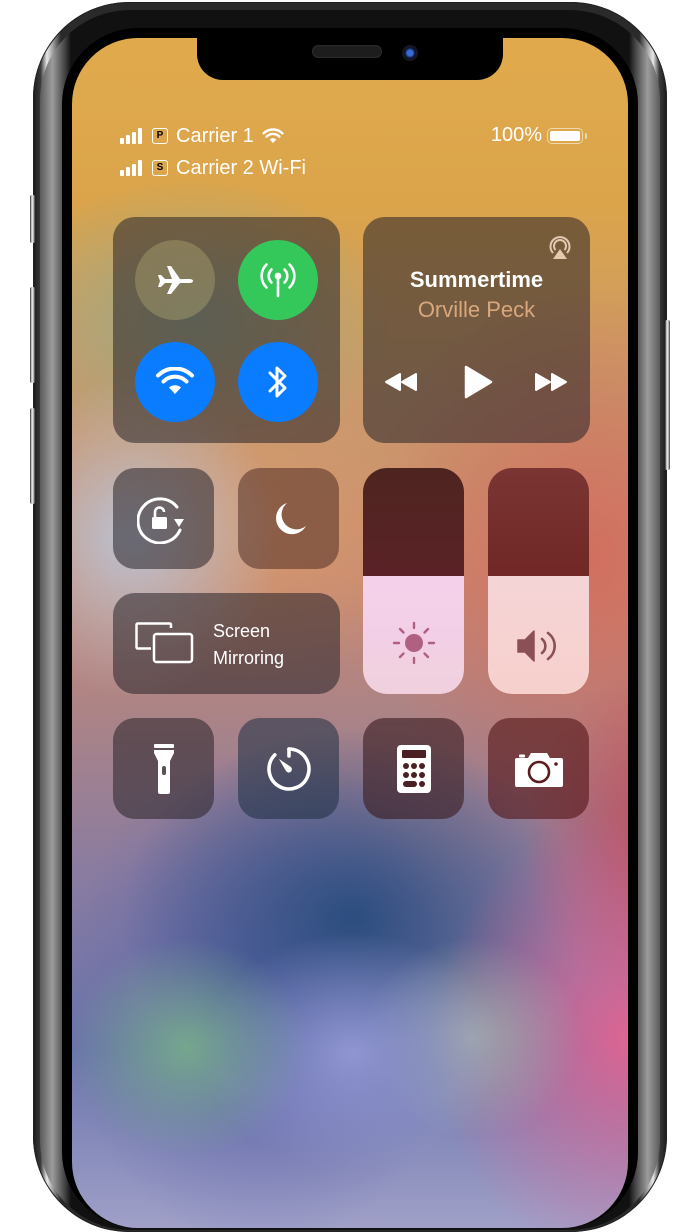  I want to click on battery-status: 100%, so click(538, 135).